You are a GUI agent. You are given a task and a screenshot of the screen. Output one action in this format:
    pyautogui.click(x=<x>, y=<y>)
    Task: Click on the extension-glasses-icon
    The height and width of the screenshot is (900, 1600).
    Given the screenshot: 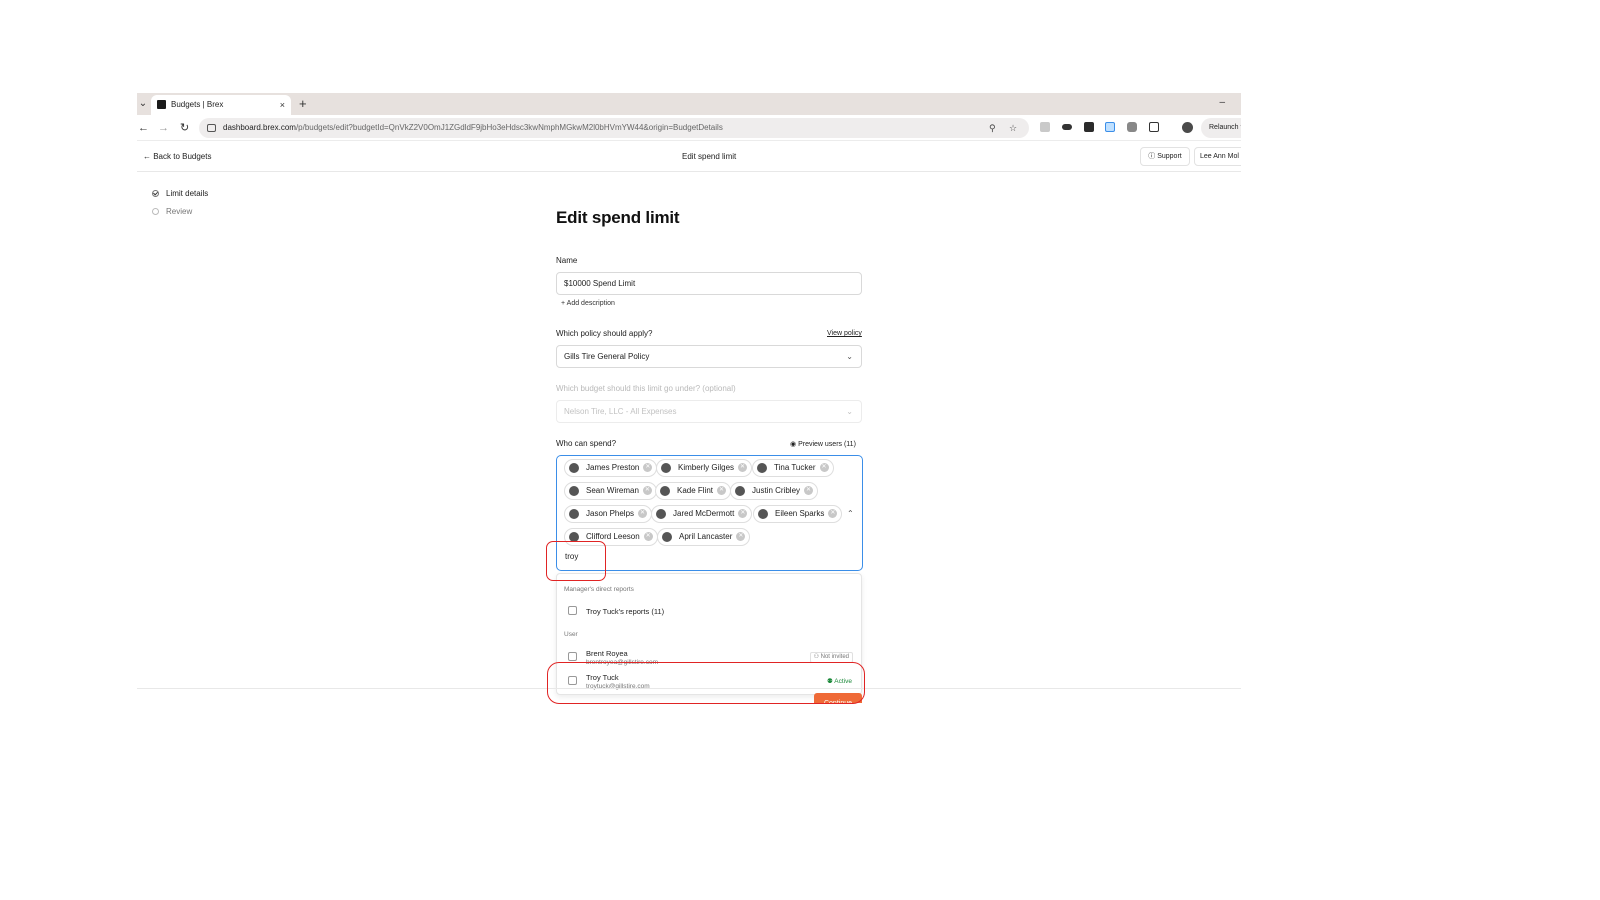 What is the action you would take?
    pyautogui.click(x=1067, y=127)
    